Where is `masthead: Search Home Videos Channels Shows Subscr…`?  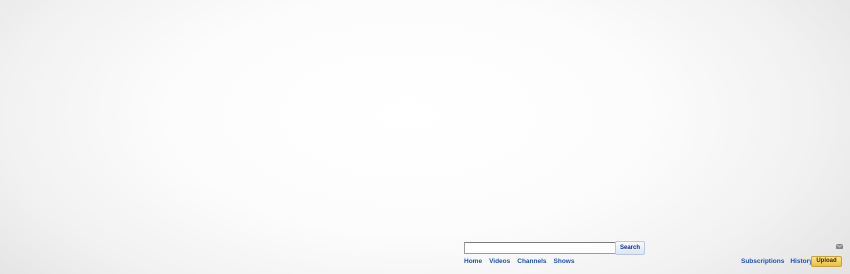
masthead: Search Home Videos Channels Shows Subscr… is located at coordinates (425, 255).